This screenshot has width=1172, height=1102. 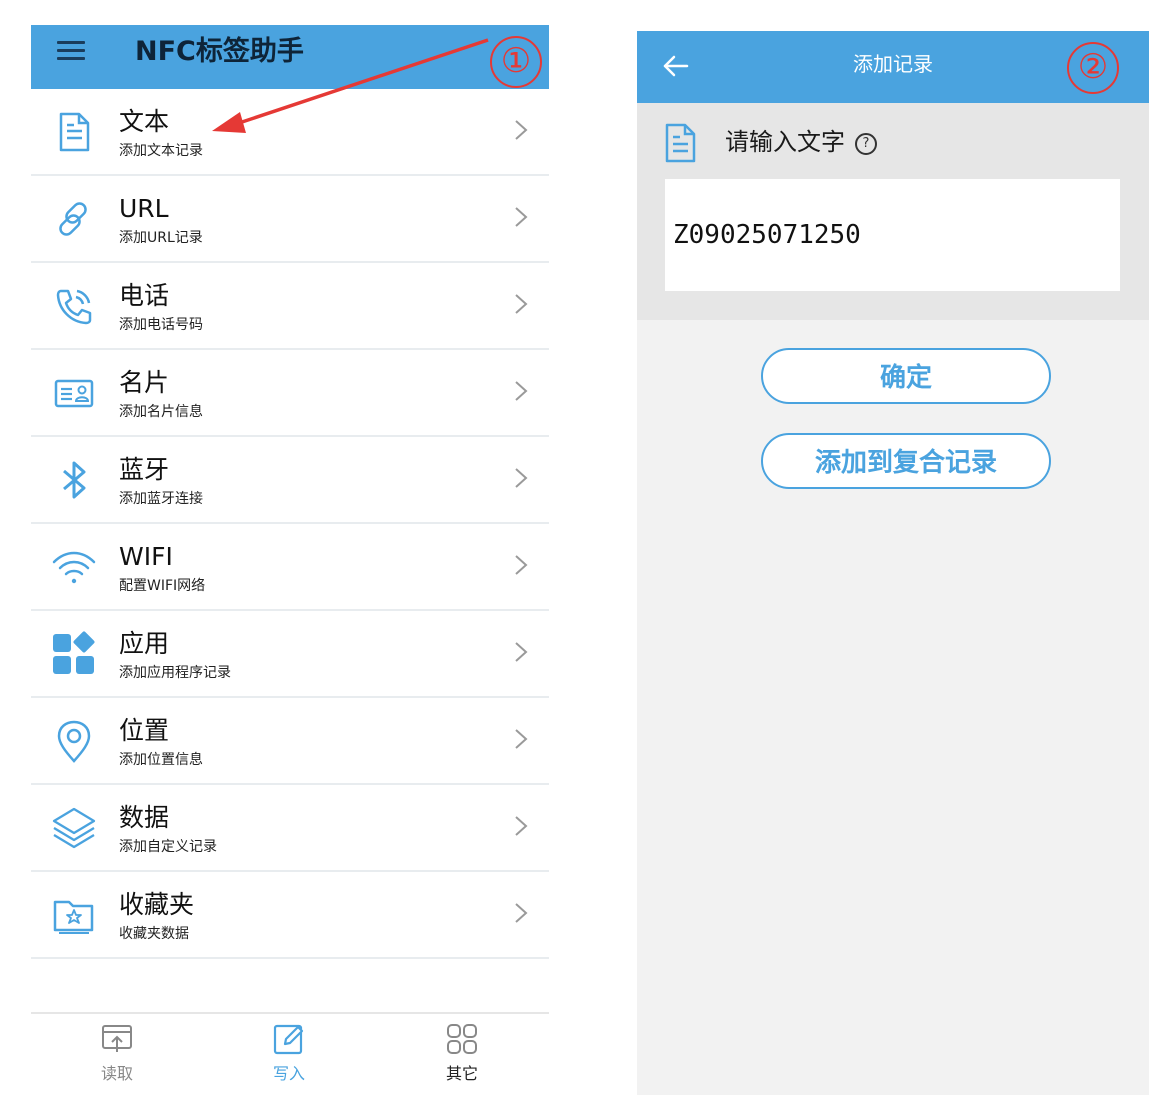 What do you see at coordinates (73, 917) in the screenshot?
I see `favorites-folder-icon` at bounding box center [73, 917].